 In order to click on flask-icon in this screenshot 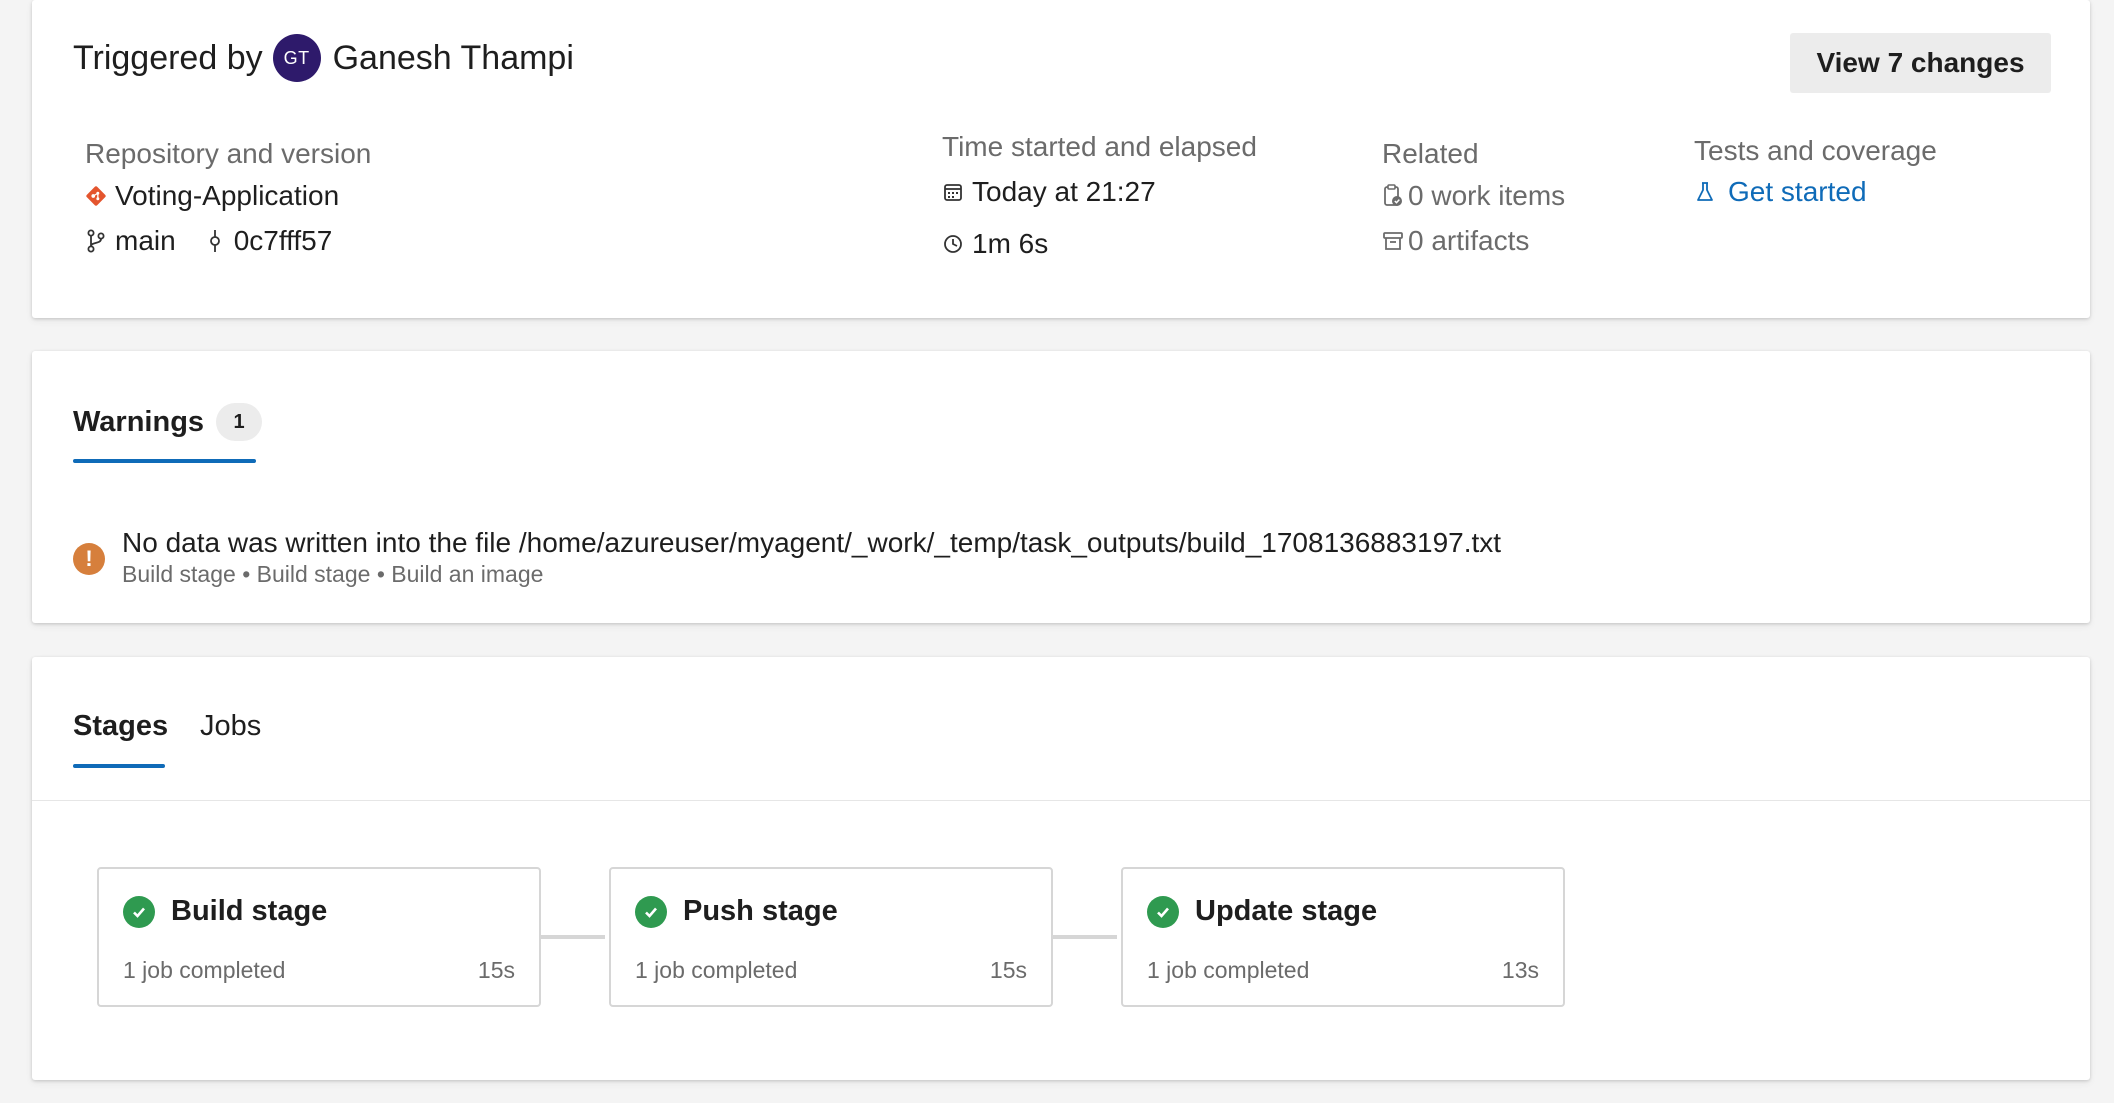, I will do `click(1705, 192)`.